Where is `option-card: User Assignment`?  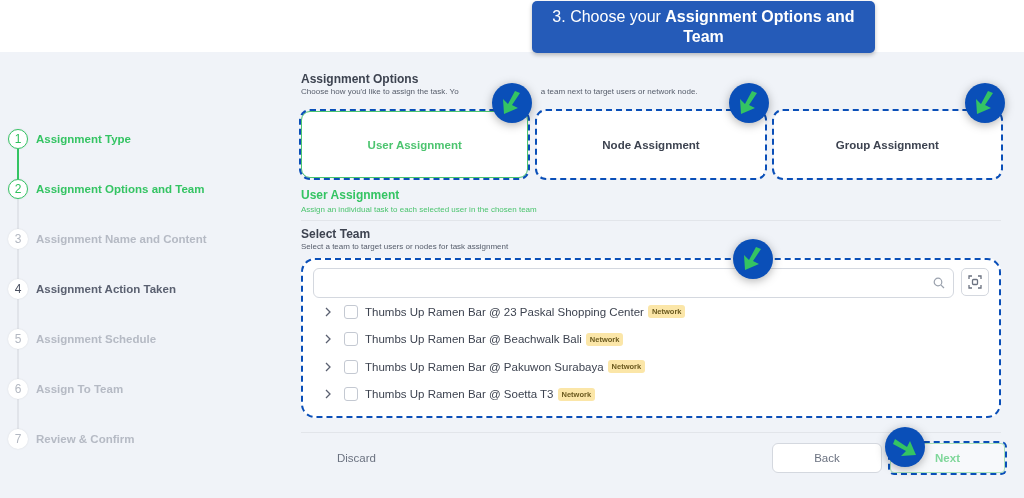
option-card: User Assignment is located at coordinates (415, 144).